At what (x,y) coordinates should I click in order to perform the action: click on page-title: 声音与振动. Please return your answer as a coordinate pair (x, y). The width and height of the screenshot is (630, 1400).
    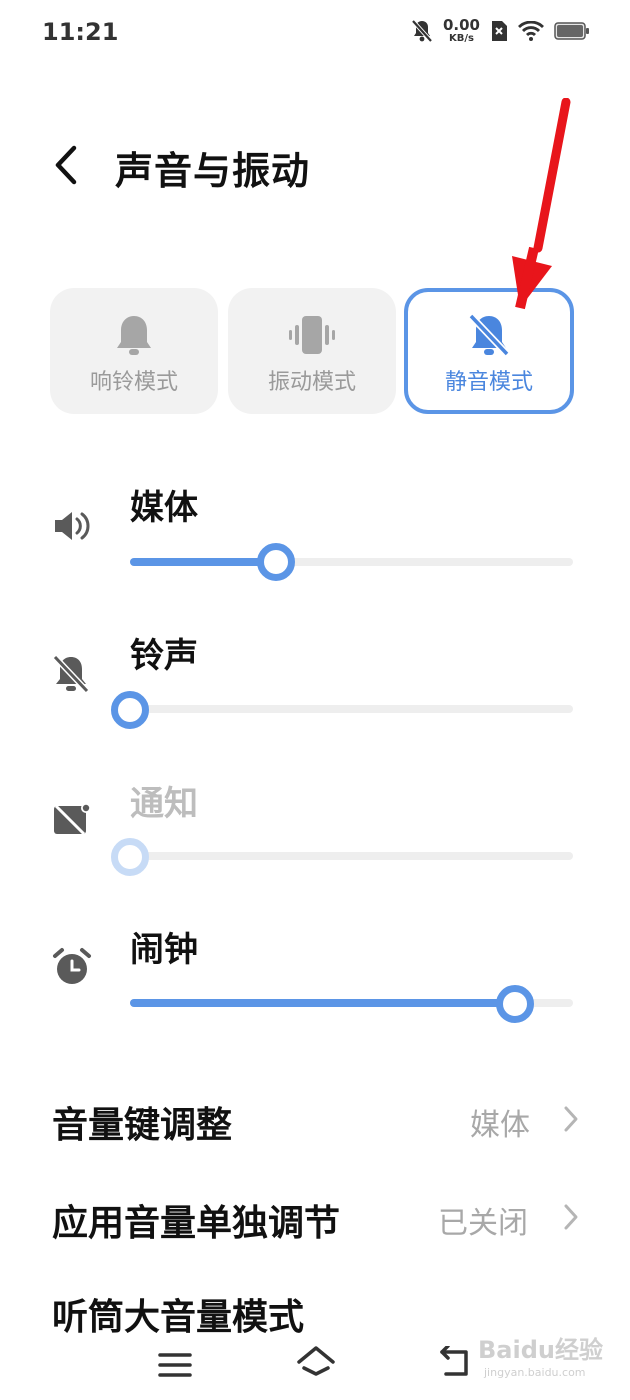
    Looking at the image, I should click on (213, 171).